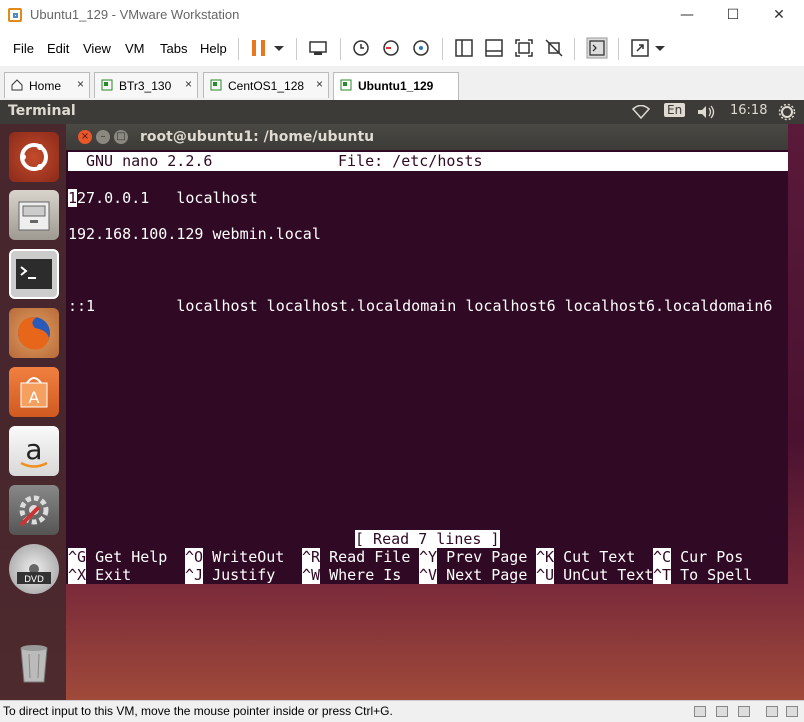 Image resolution: width=804 pixels, height=722 pixels. Describe the element at coordinates (402, 112) in the screenshot. I see `ubuntu-top-panel: Terminal En 16:18` at that location.